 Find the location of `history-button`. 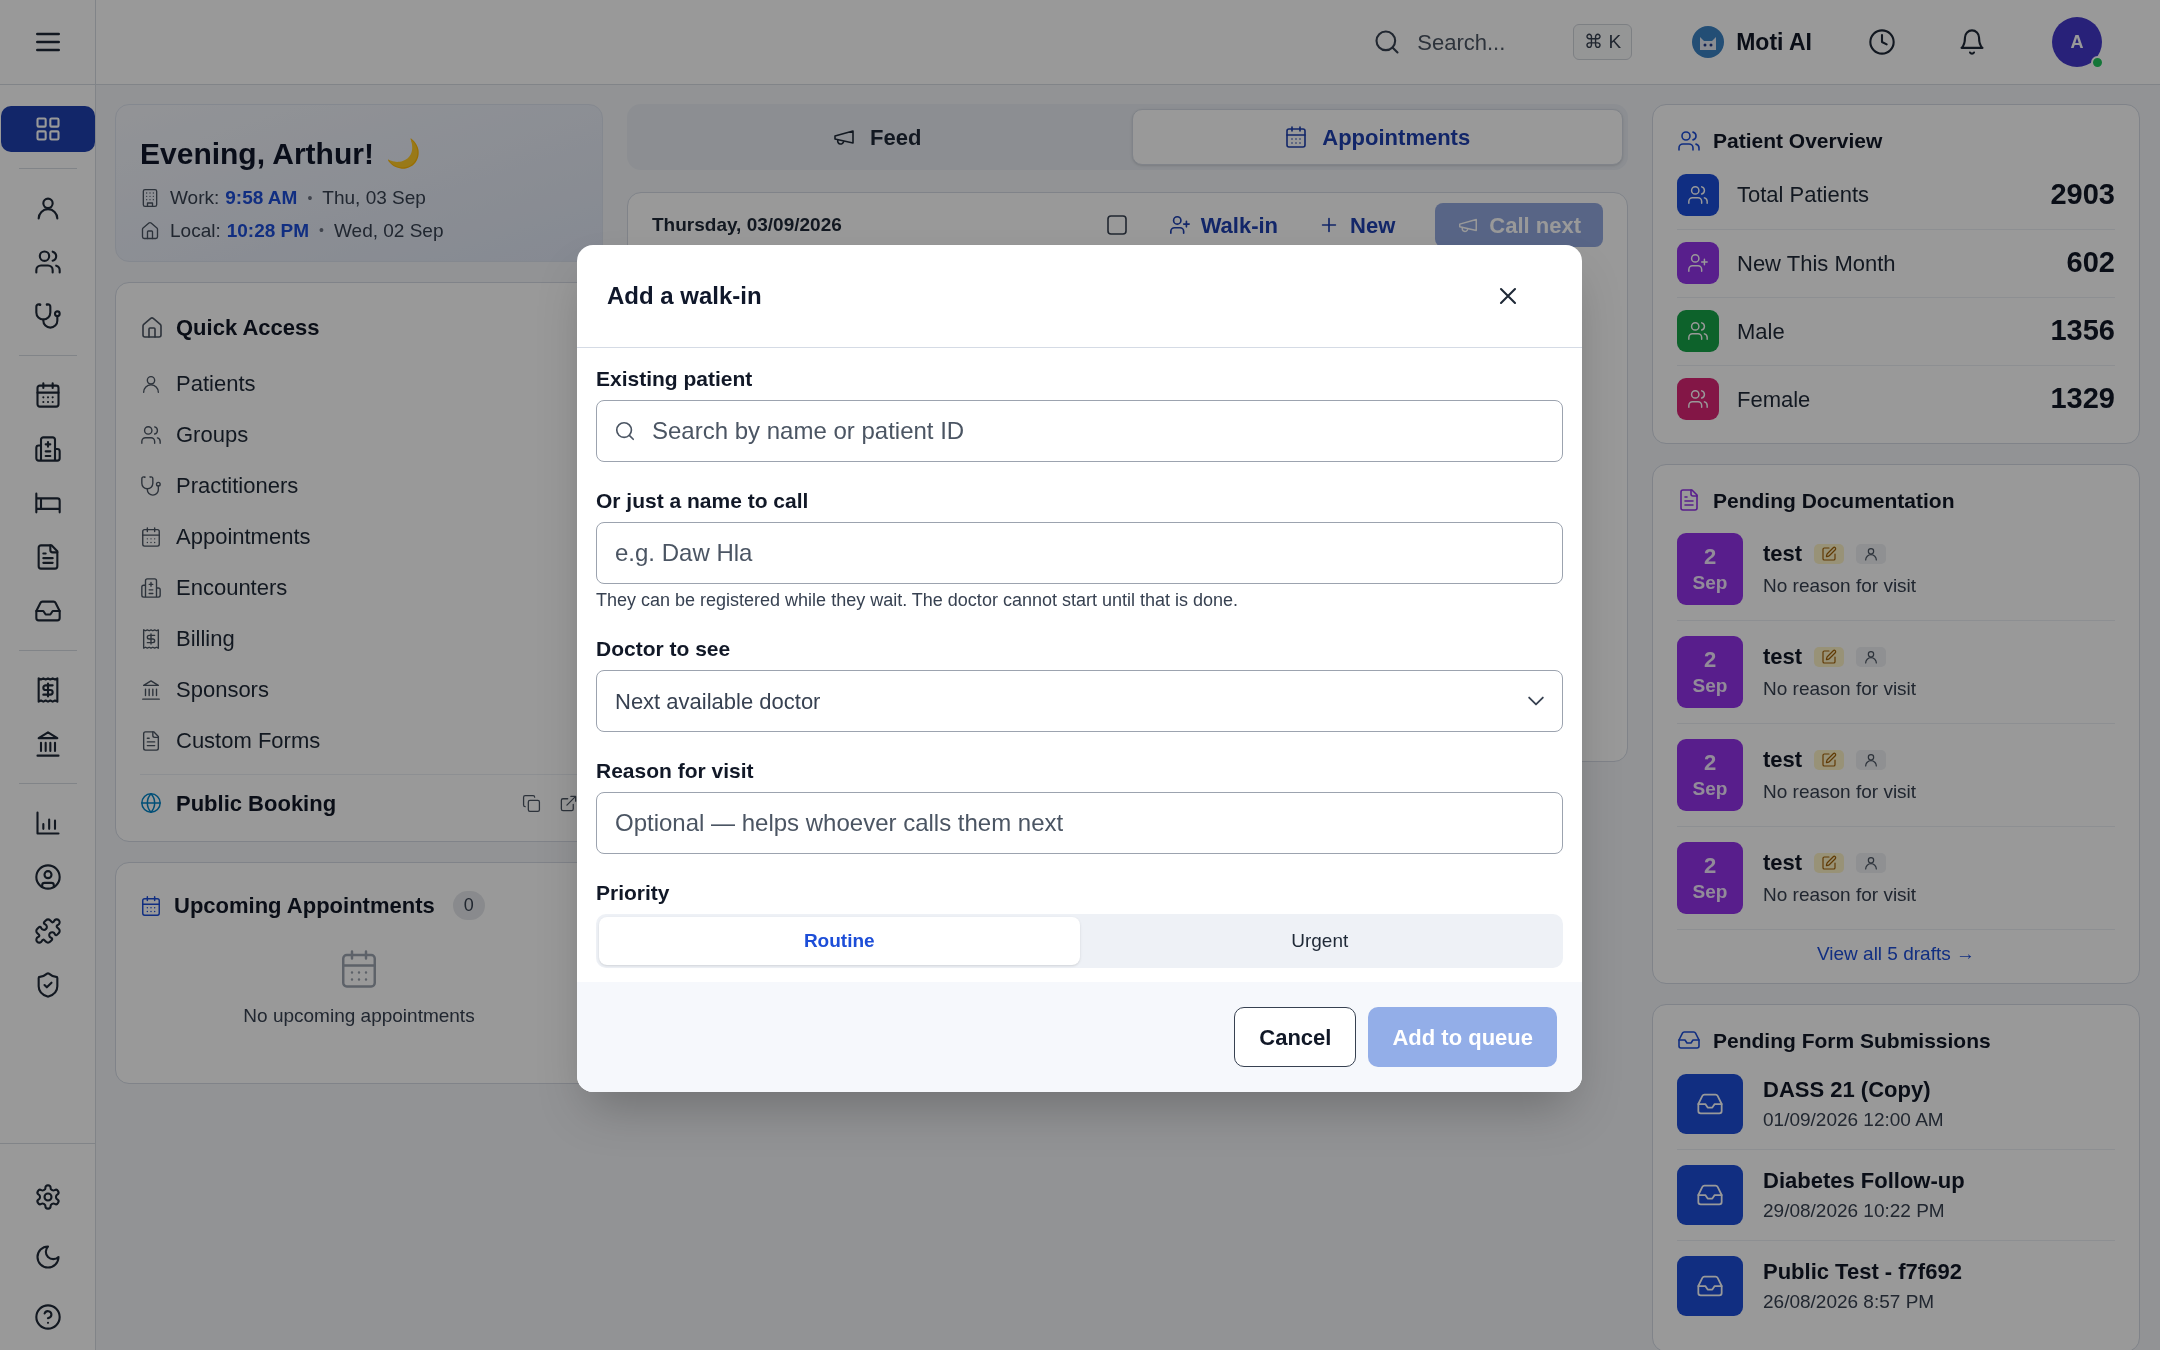

history-button is located at coordinates (1882, 42).